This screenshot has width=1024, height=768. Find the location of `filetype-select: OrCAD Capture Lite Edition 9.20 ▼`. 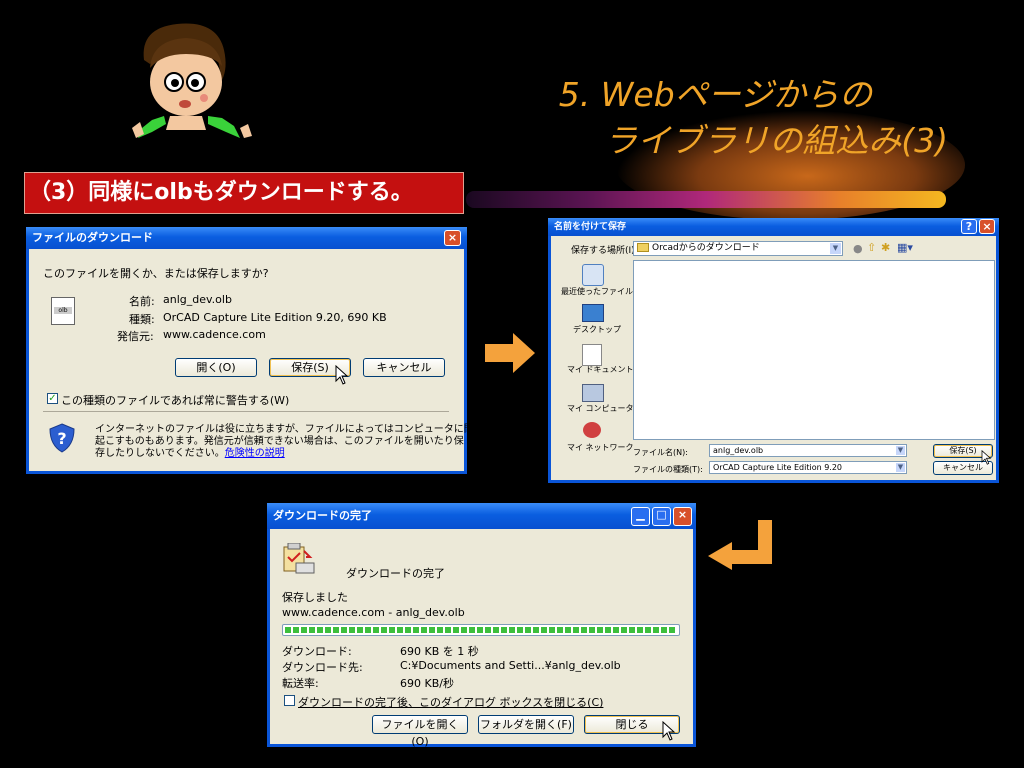

filetype-select: OrCAD Capture Lite Edition 9.20 ▼ is located at coordinates (808, 467).